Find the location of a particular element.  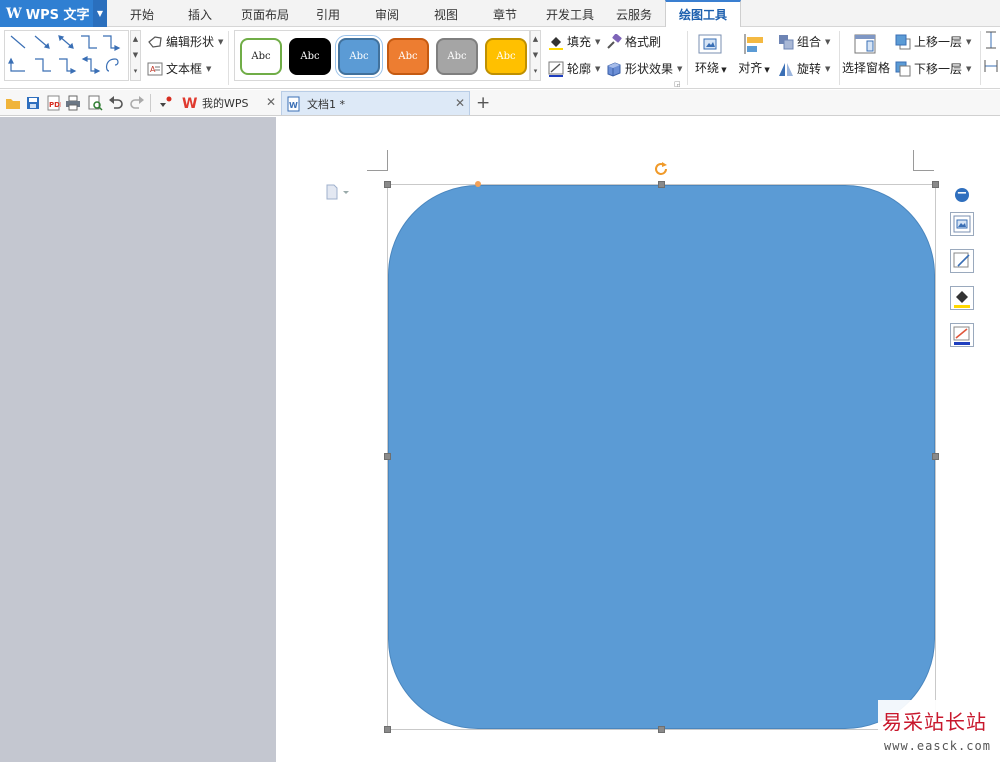

app-menu-button: W WPS 文字 is located at coordinates (46, 13).